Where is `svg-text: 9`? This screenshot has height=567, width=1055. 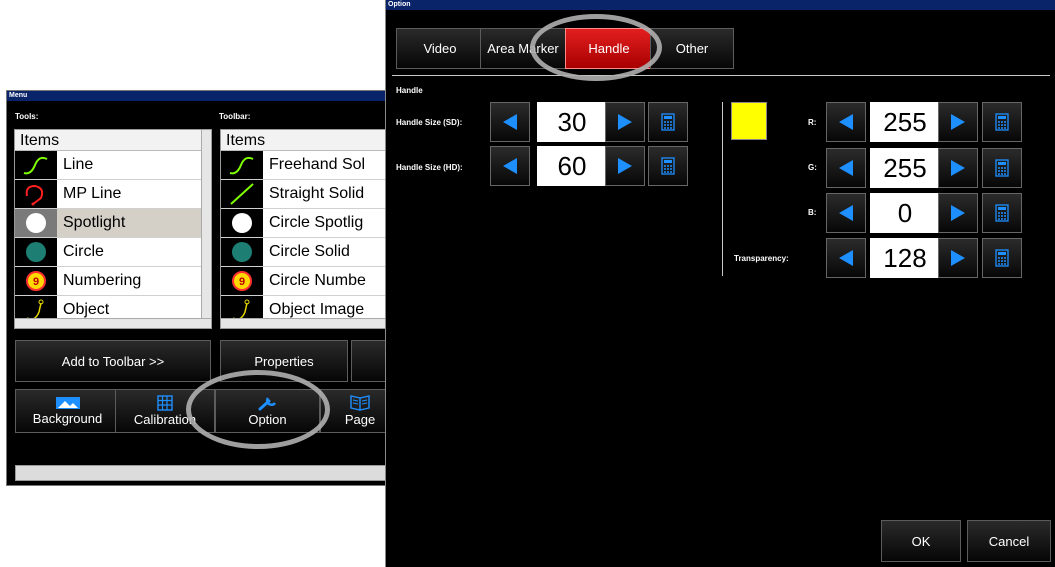
svg-text: 9 is located at coordinates (242, 282).